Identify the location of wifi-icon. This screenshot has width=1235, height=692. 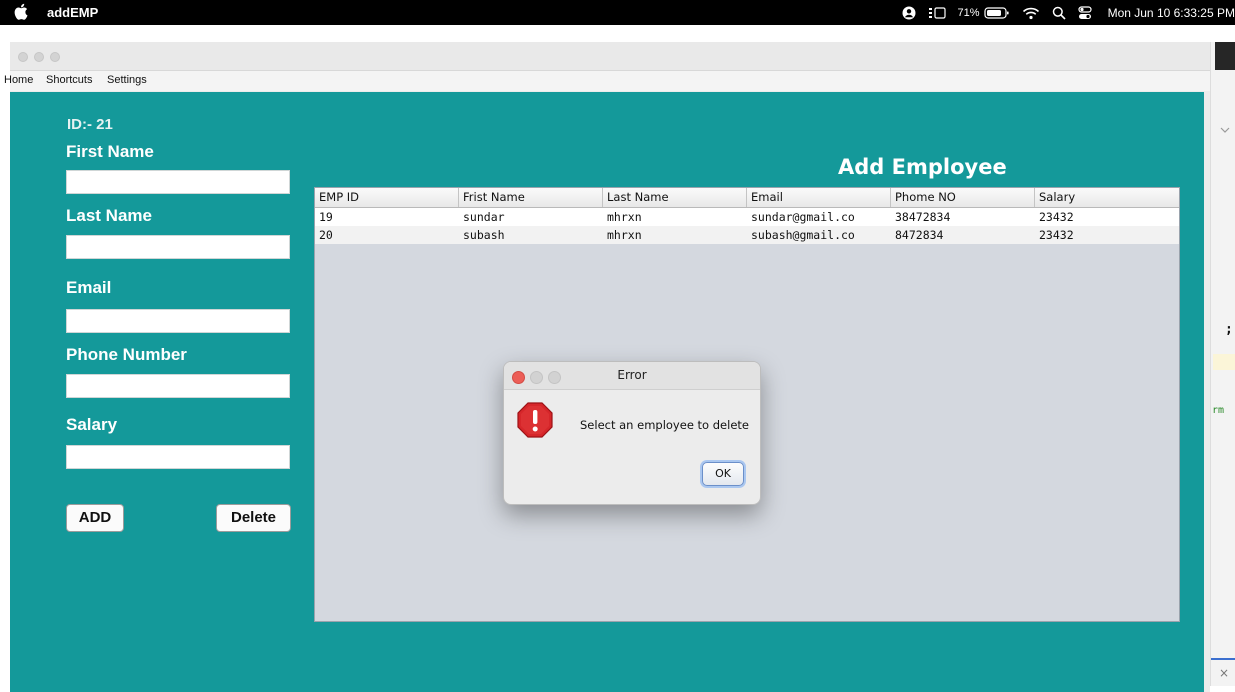
(1031, 13).